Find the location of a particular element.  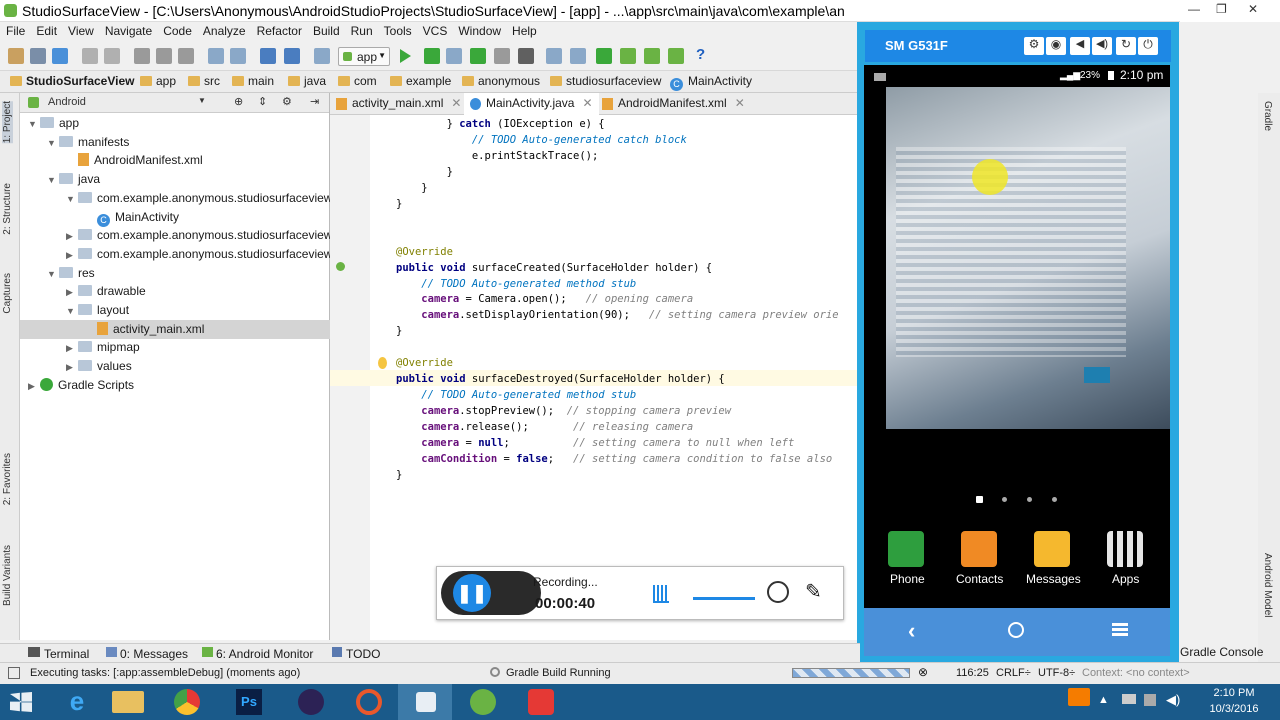

gear-icon: ⚙ is located at coordinates (287, 101).